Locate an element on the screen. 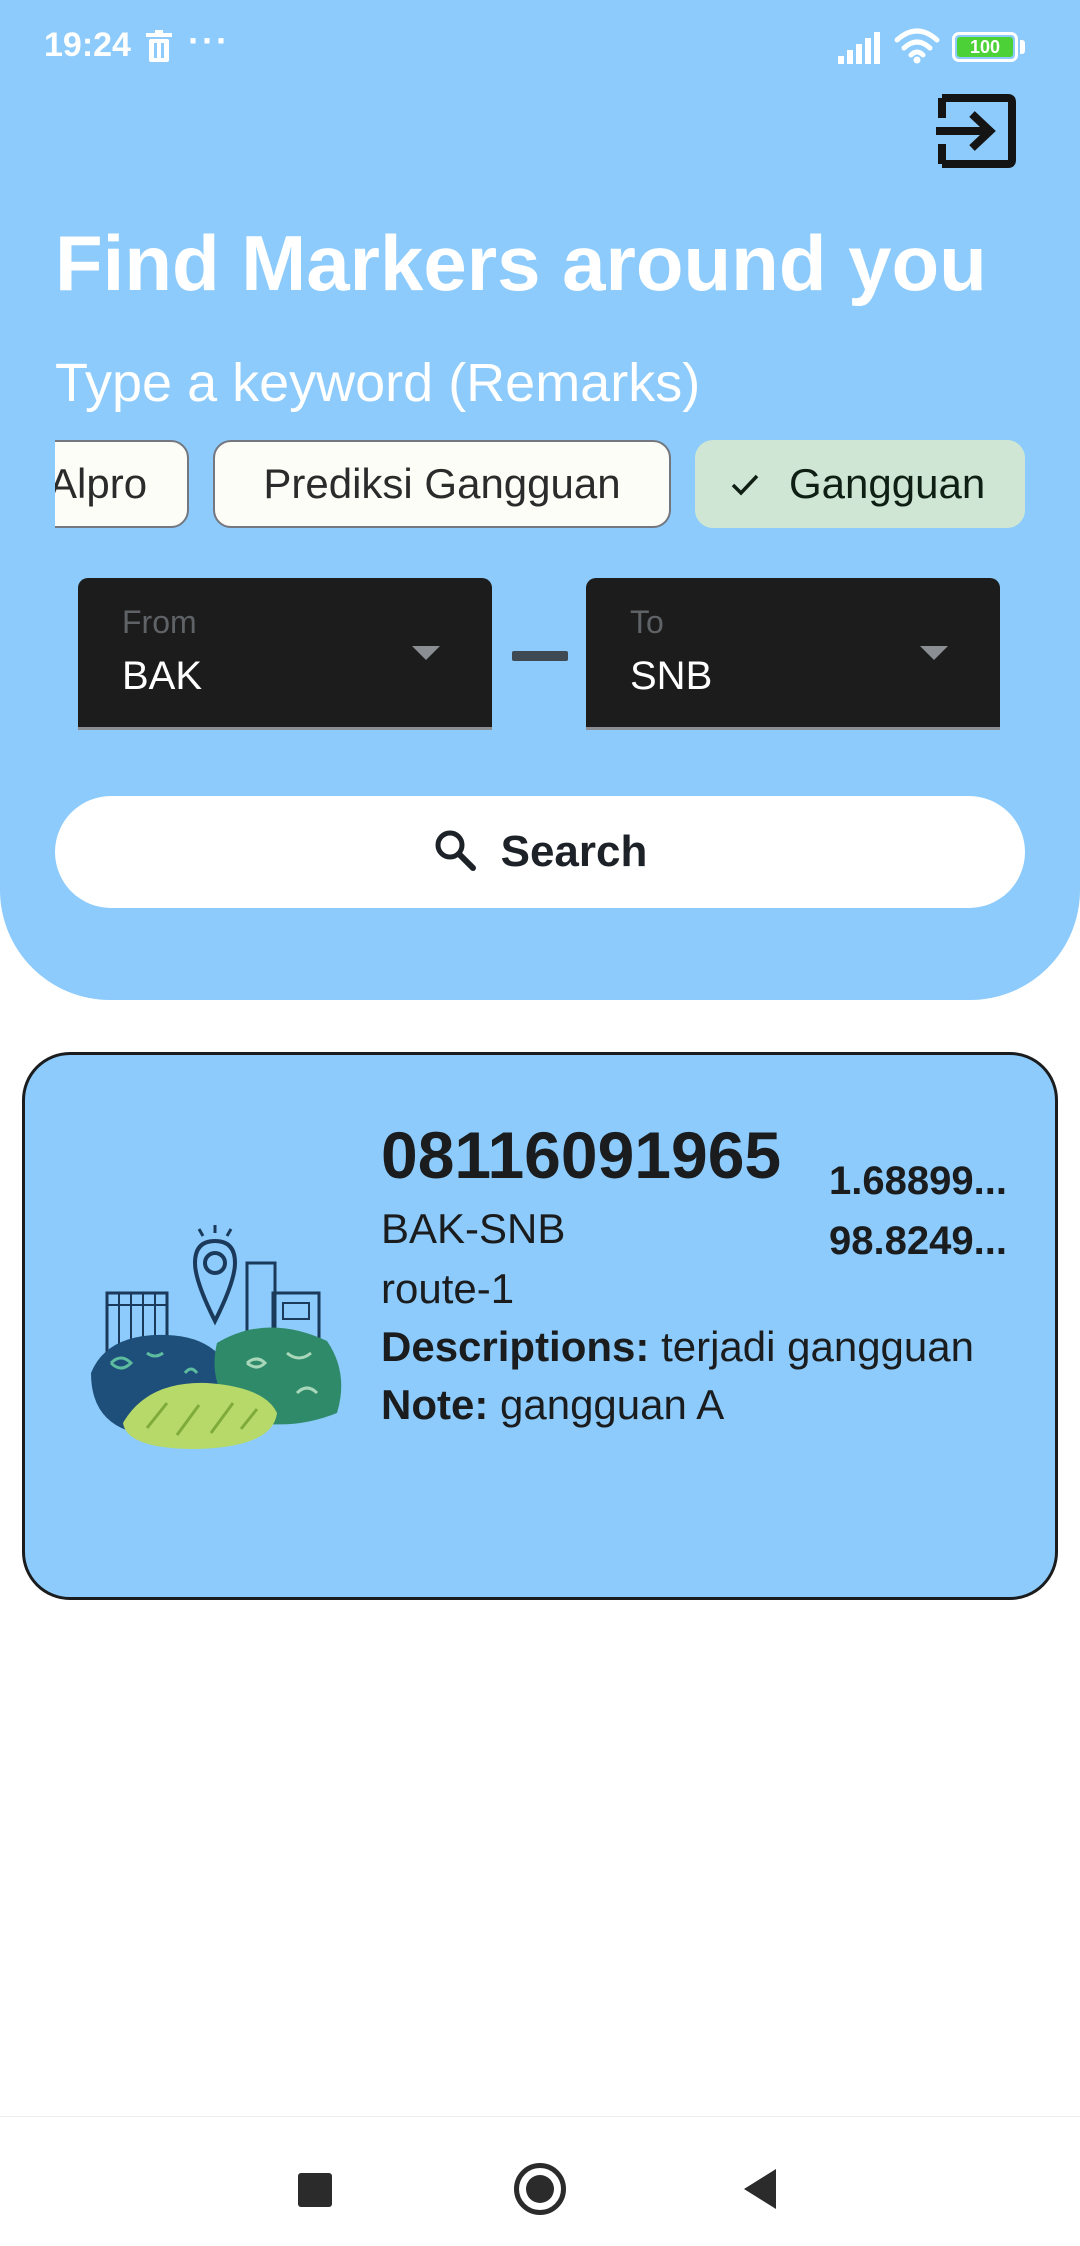 Image resolution: width=1080 pixels, height=2246 pixels. search-button: Search is located at coordinates (540, 852).